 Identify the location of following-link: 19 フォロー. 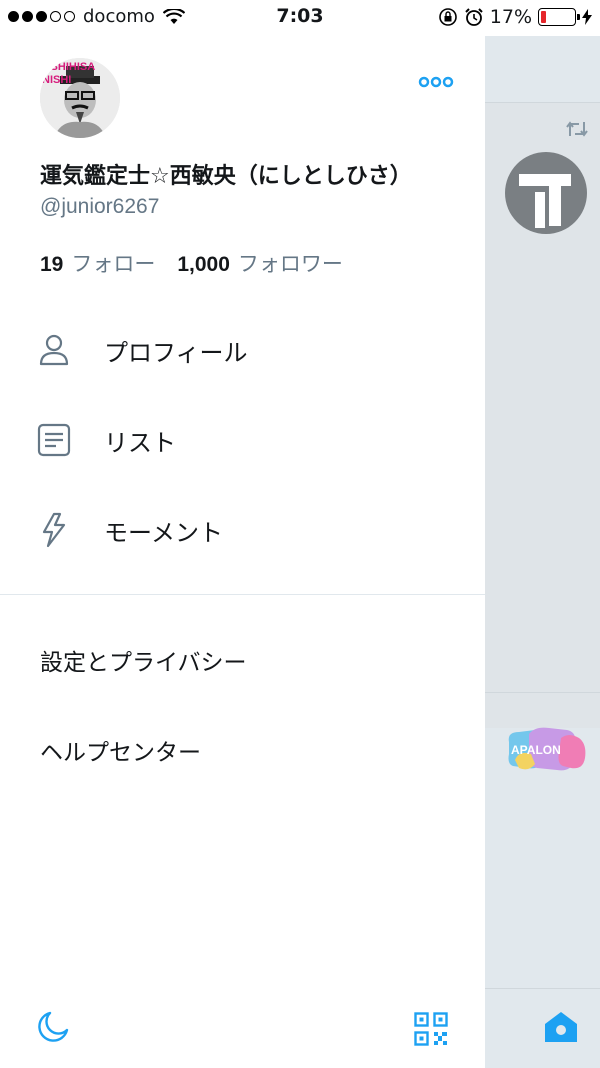
(97, 263).